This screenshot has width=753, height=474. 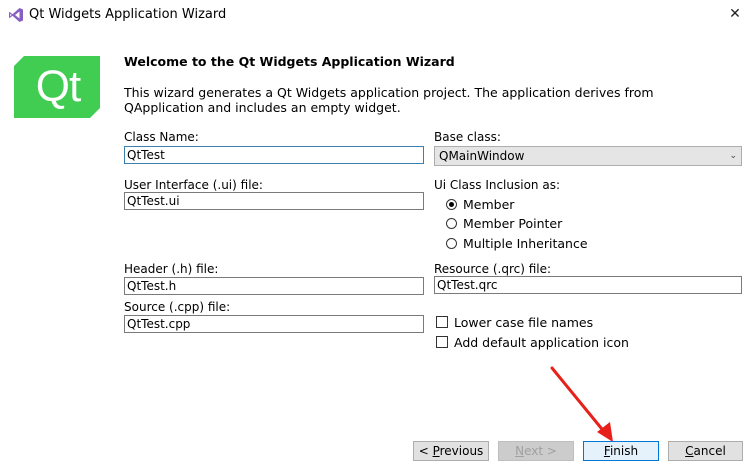 I want to click on previous-button: < Previous, so click(x=451, y=451).